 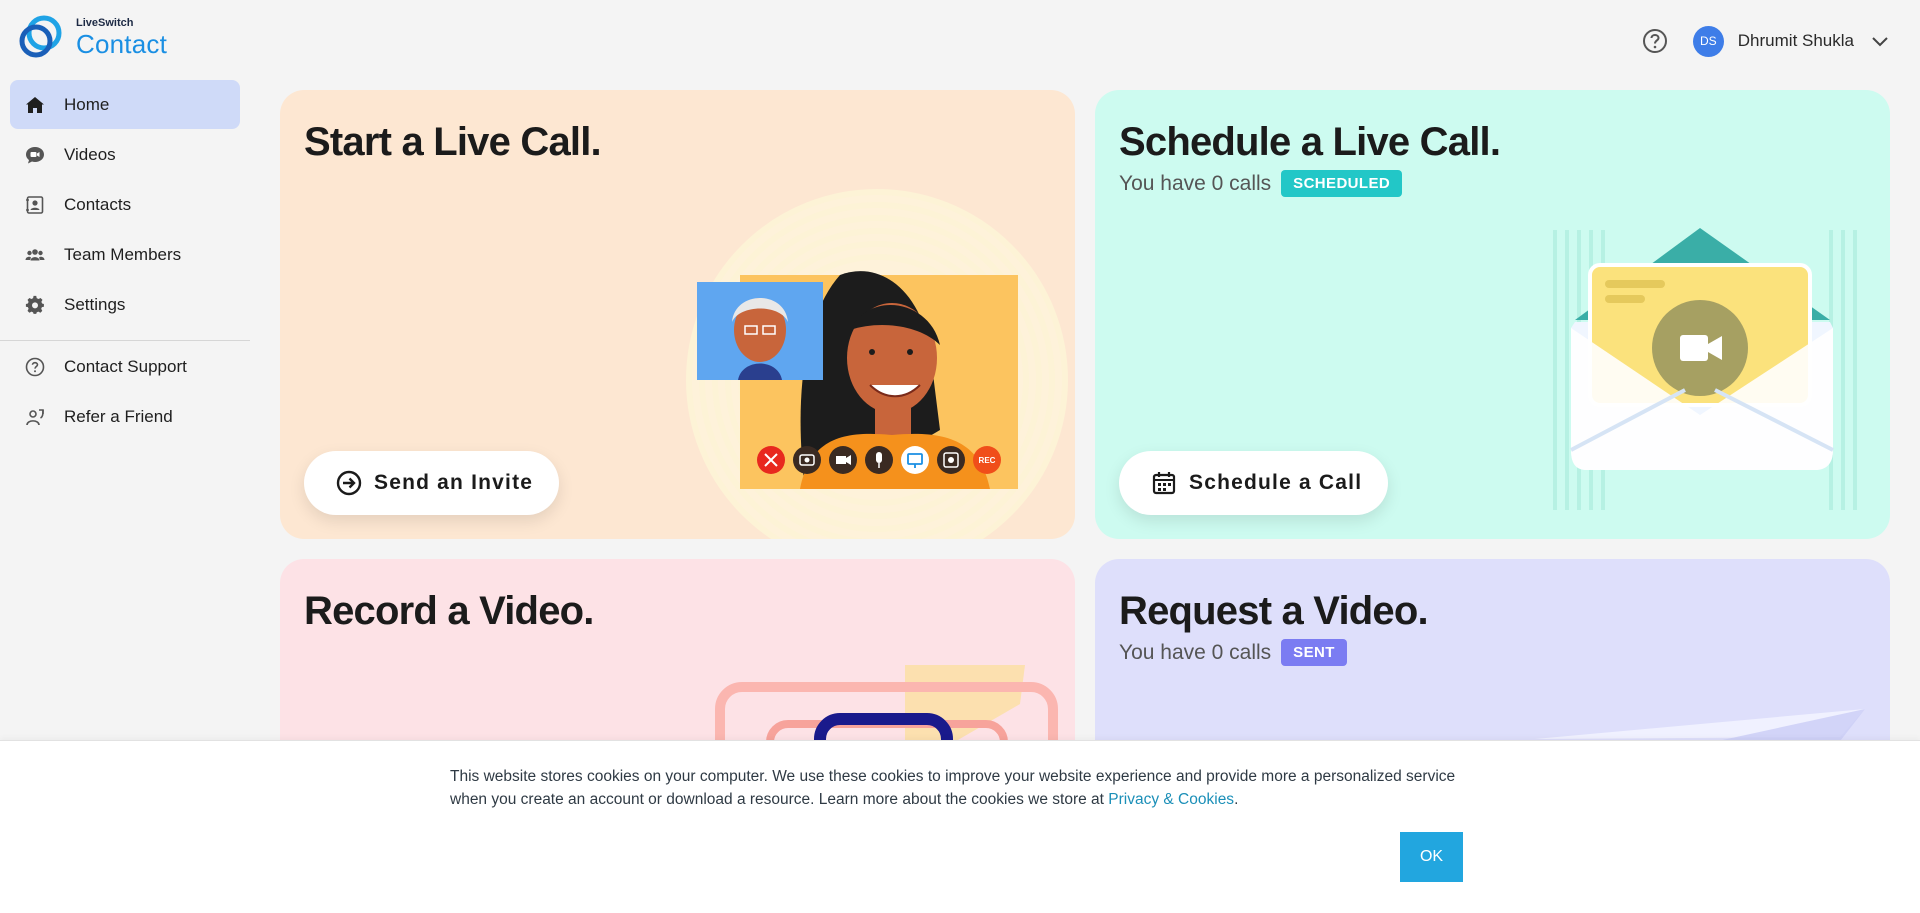 What do you see at coordinates (87, 104) in the screenshot?
I see `sidebar-item-label: Home` at bounding box center [87, 104].